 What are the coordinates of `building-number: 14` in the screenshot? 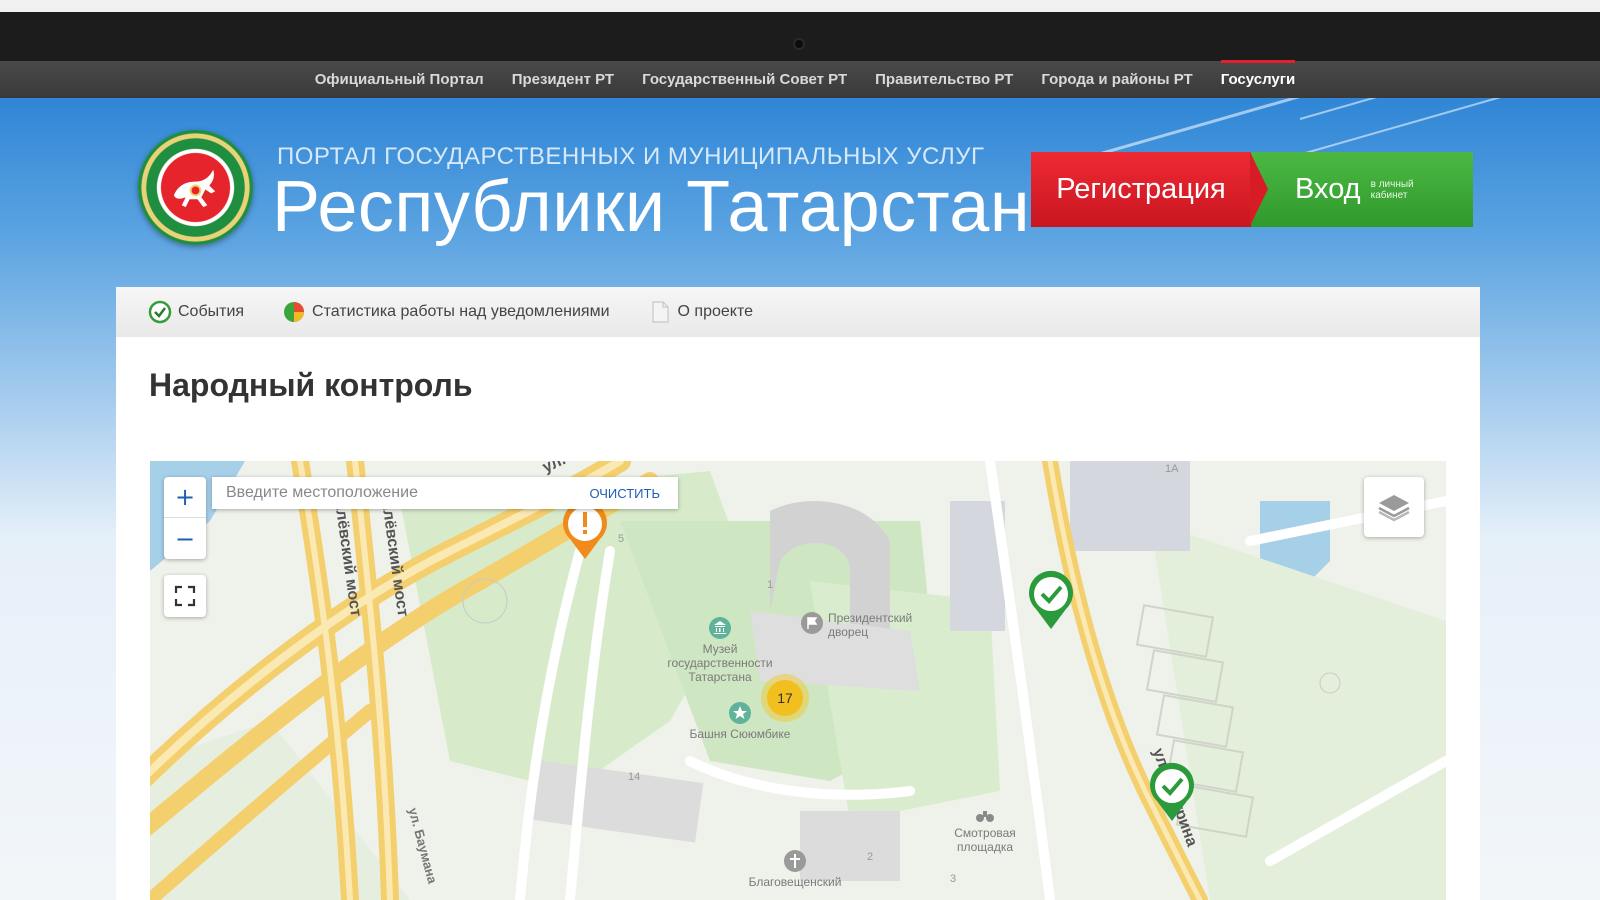 It's located at (634, 777).